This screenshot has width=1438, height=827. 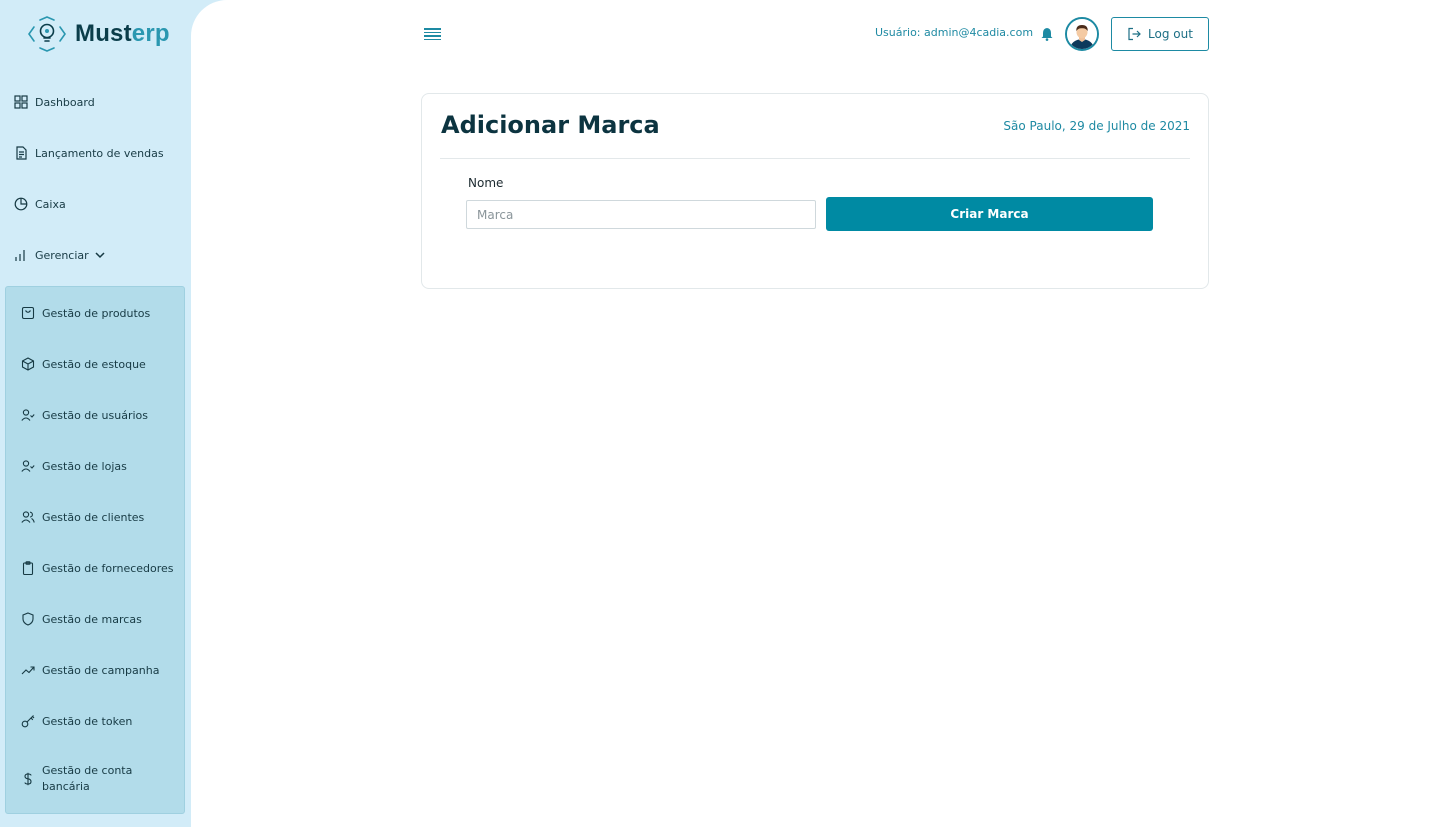 I want to click on submenu-item-label: Gestão de estoque, so click(x=94, y=364).